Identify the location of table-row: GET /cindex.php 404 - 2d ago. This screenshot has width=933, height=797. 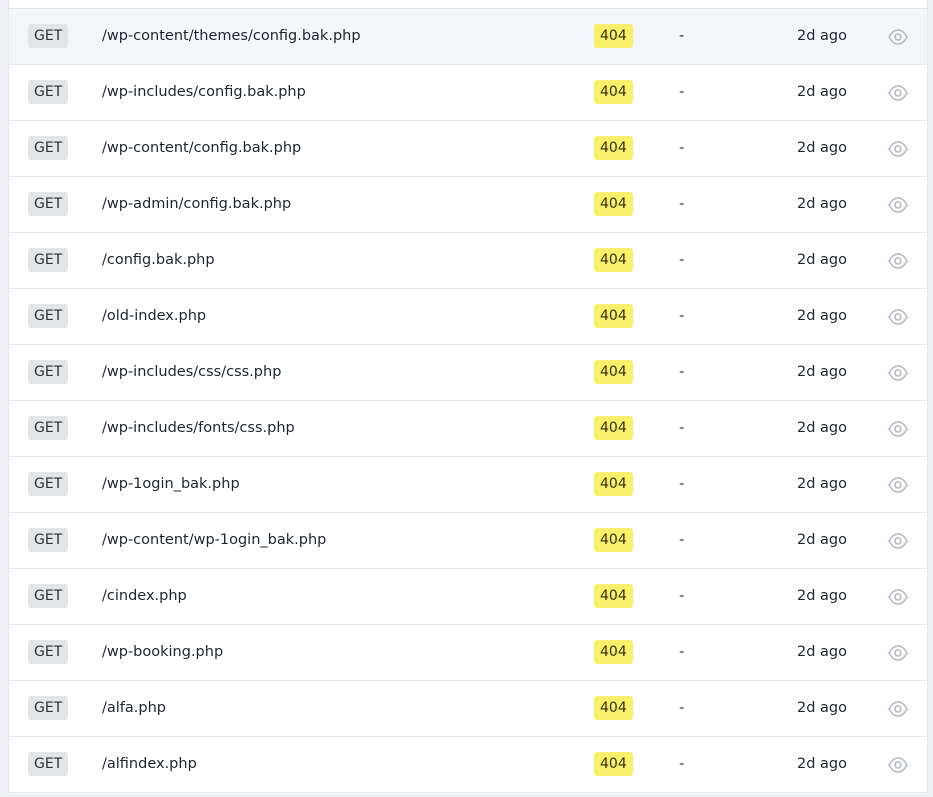
(468, 597).